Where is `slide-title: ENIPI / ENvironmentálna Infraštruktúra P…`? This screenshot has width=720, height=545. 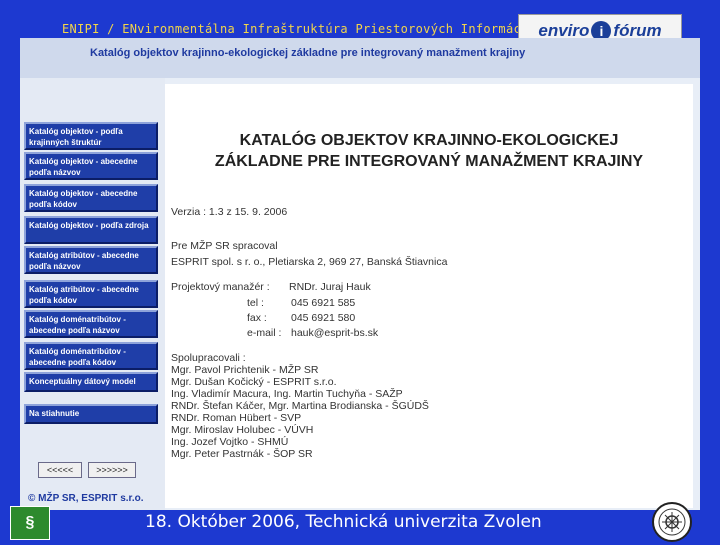 slide-title: ENIPI / ENvironmentálna Infraštruktúra P… is located at coordinates (299, 29).